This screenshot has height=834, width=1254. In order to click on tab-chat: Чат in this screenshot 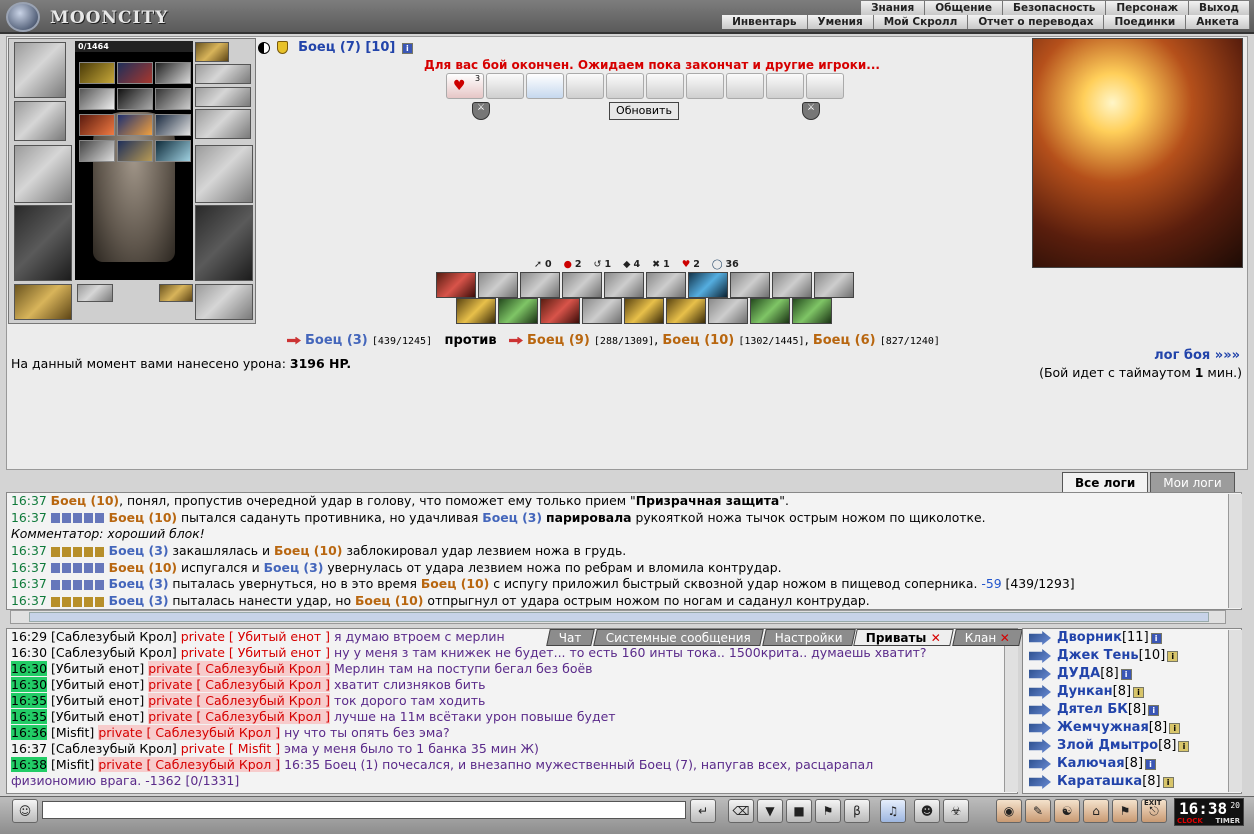, I will do `click(570, 637)`.